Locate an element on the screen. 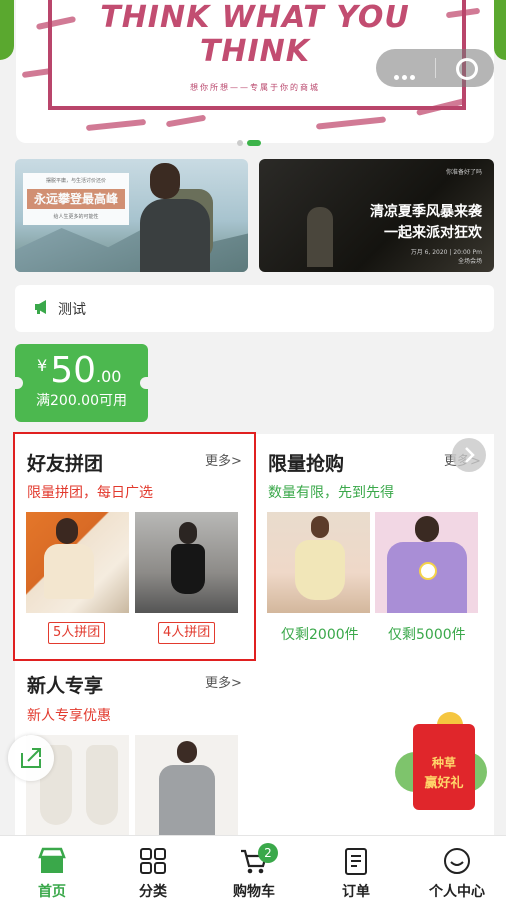  tab-label: 个人中心 is located at coordinates (457, 892).